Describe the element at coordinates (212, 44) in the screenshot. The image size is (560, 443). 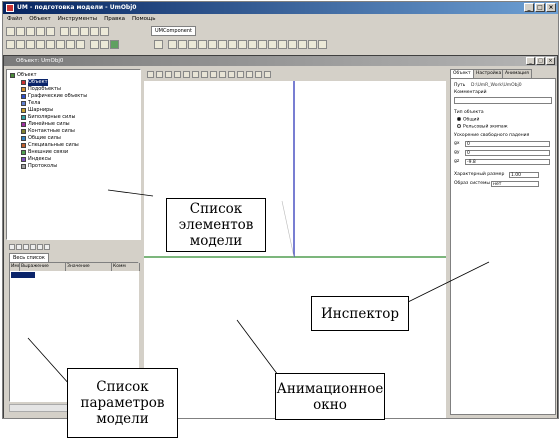
I see `generalized-joint-icon` at that location.